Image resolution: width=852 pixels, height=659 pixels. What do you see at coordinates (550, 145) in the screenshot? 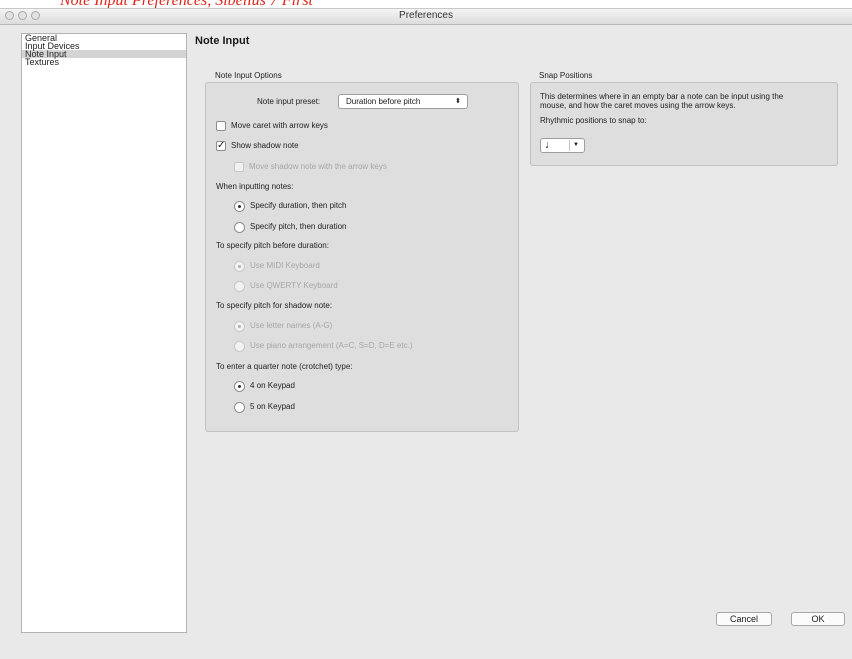
I see `quarter-note-icon: ♩` at bounding box center [550, 145].